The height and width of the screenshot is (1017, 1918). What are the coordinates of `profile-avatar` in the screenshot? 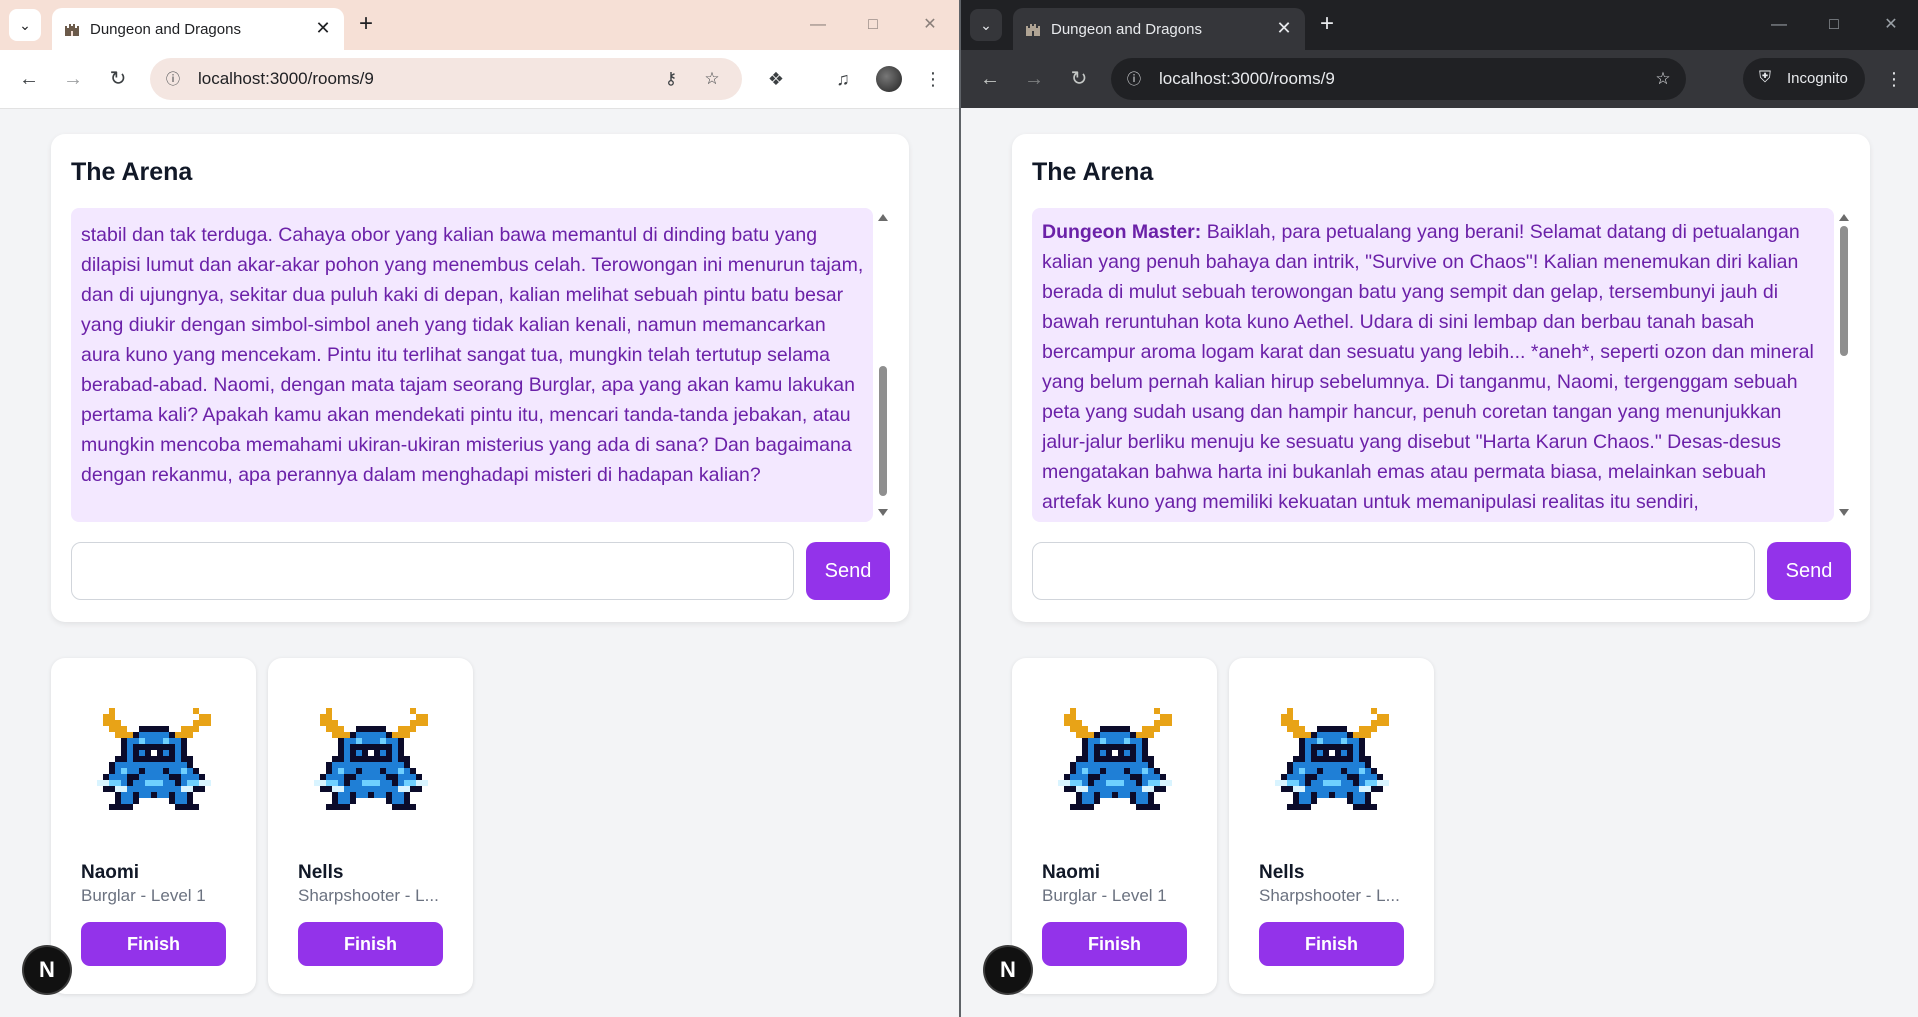 It's located at (889, 79).